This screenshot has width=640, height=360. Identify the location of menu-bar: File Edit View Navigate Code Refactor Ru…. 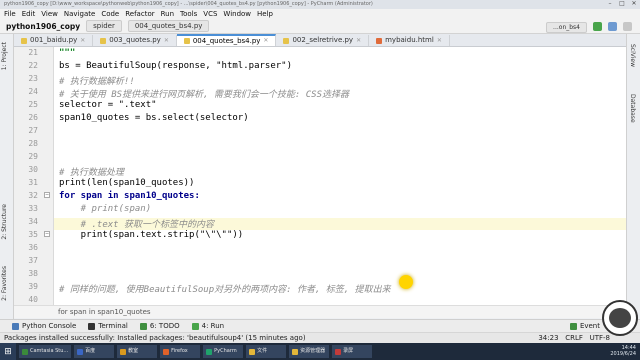
(320, 14).